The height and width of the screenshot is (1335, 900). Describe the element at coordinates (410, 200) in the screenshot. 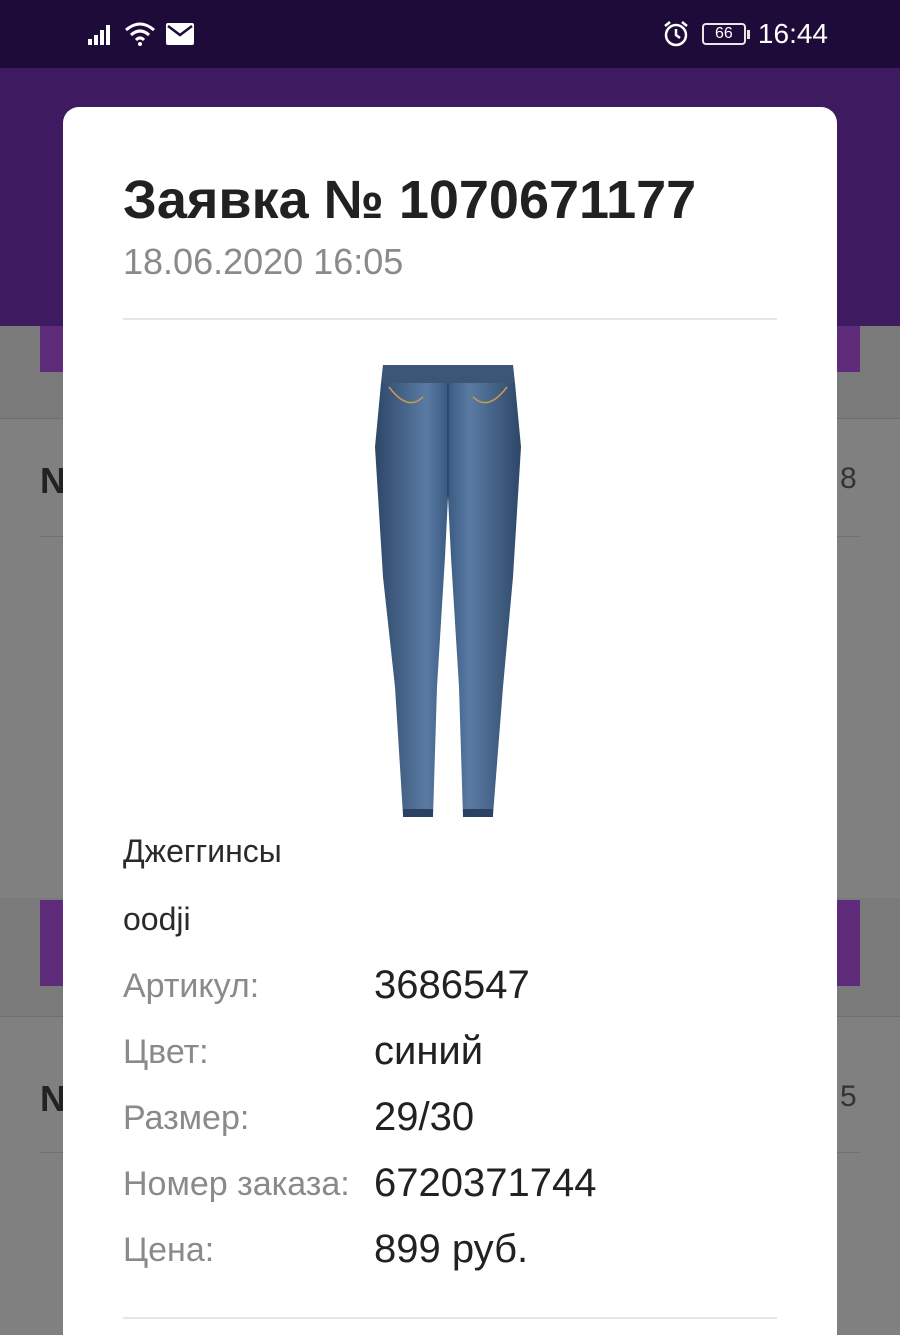

I see `order-title: Заявка № 1070671177` at that location.